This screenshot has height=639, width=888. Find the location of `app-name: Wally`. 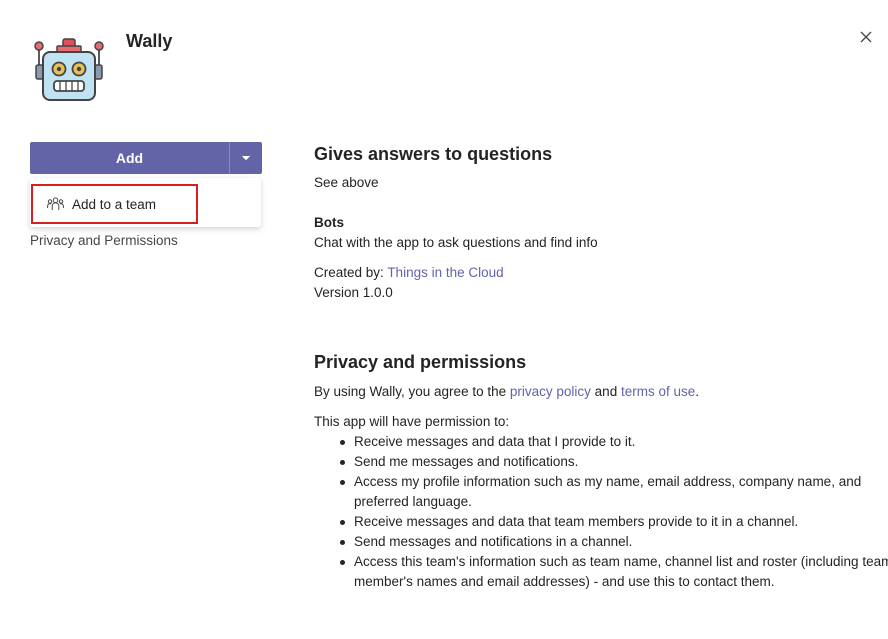

app-name: Wally is located at coordinates (149, 41).